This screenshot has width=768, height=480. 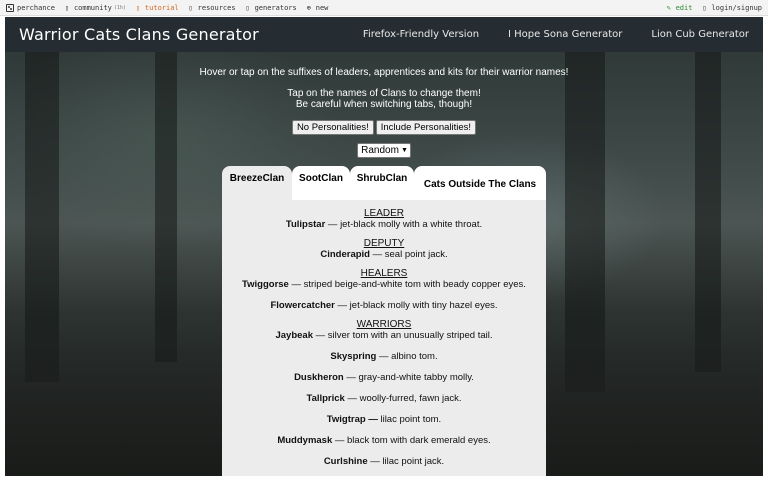 I want to click on deputy-heading: DEPUTY, so click(x=384, y=243).